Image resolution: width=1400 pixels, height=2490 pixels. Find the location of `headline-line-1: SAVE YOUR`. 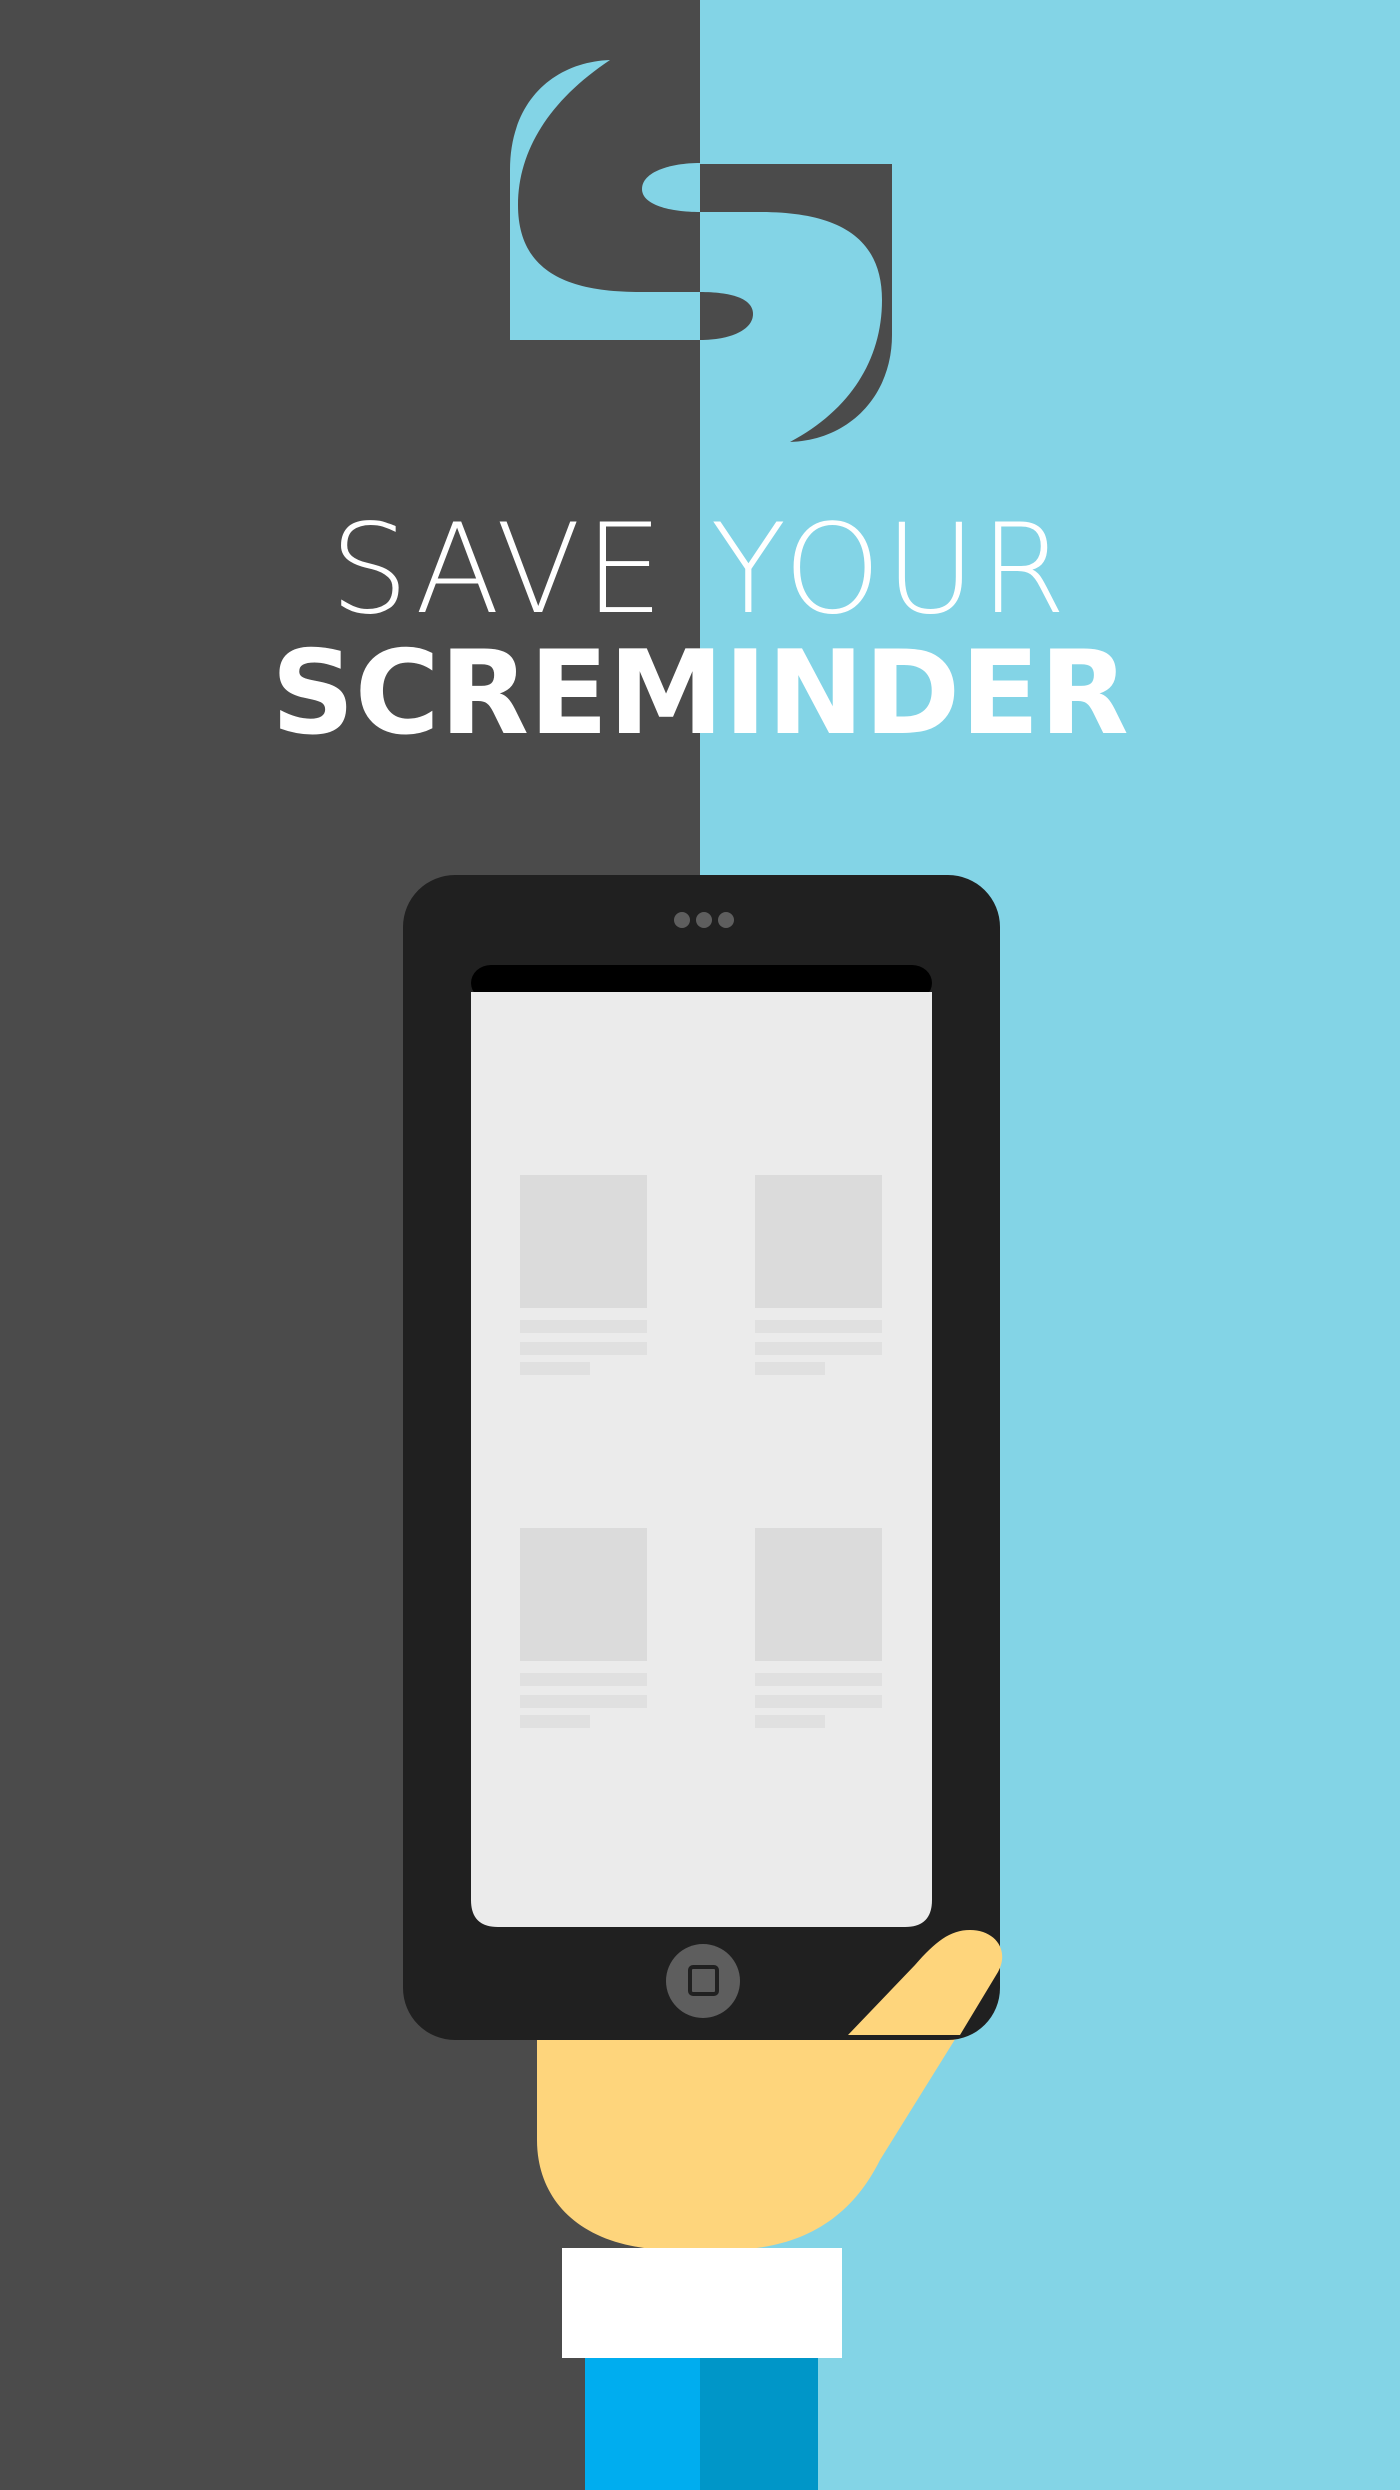

headline-line-1: SAVE YOUR is located at coordinates (700, 570).